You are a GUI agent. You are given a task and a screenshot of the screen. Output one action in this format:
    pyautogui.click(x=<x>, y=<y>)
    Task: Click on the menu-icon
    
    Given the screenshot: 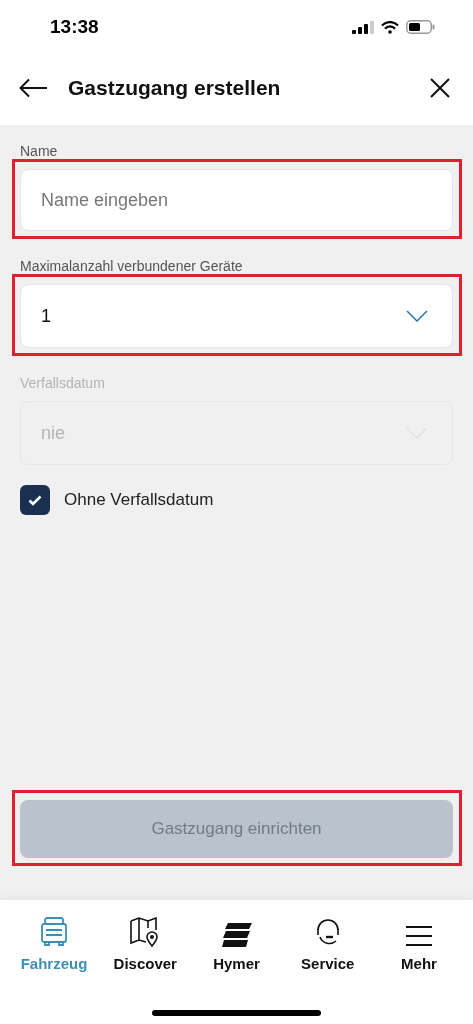 What is the action you would take?
    pyautogui.click(x=419, y=936)
    